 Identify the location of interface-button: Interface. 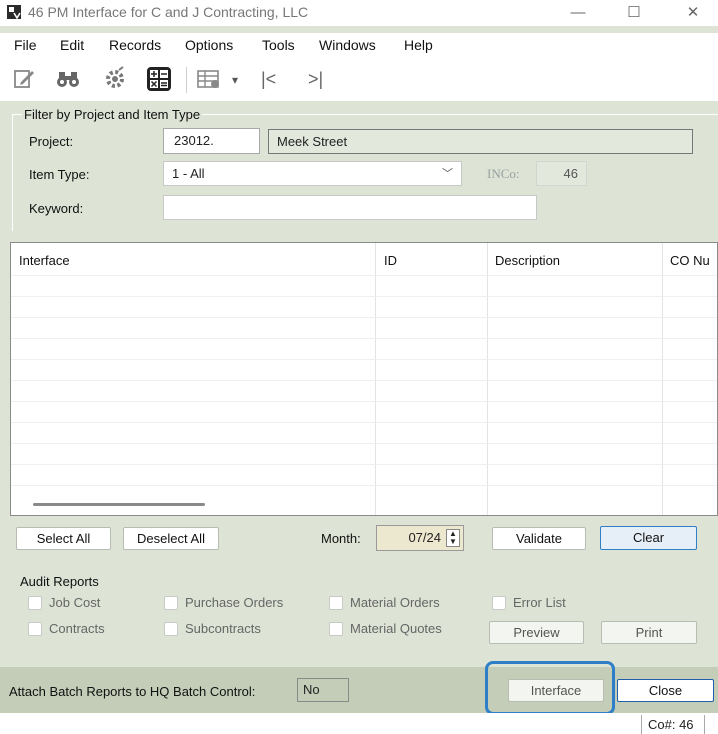
(556, 690).